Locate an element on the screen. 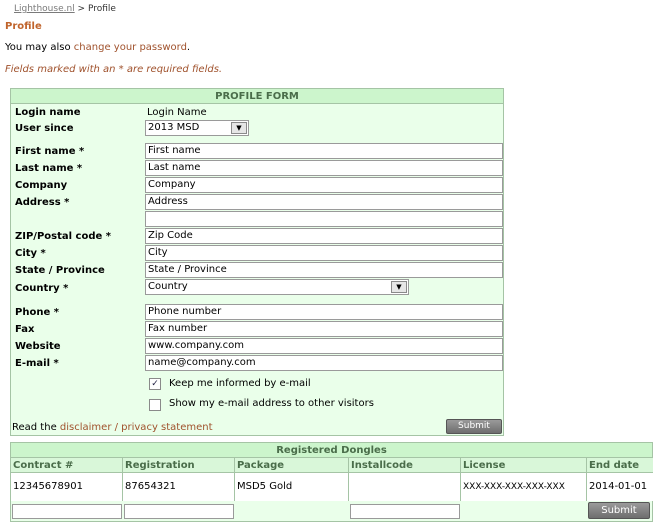 The height and width of the screenshot is (522, 653). checkmark-icon: ✓ is located at coordinates (155, 384).